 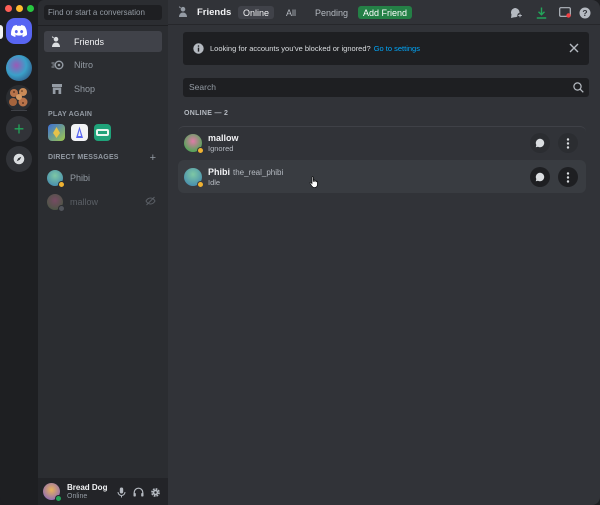 I want to click on tab-online: Online, so click(x=256, y=12).